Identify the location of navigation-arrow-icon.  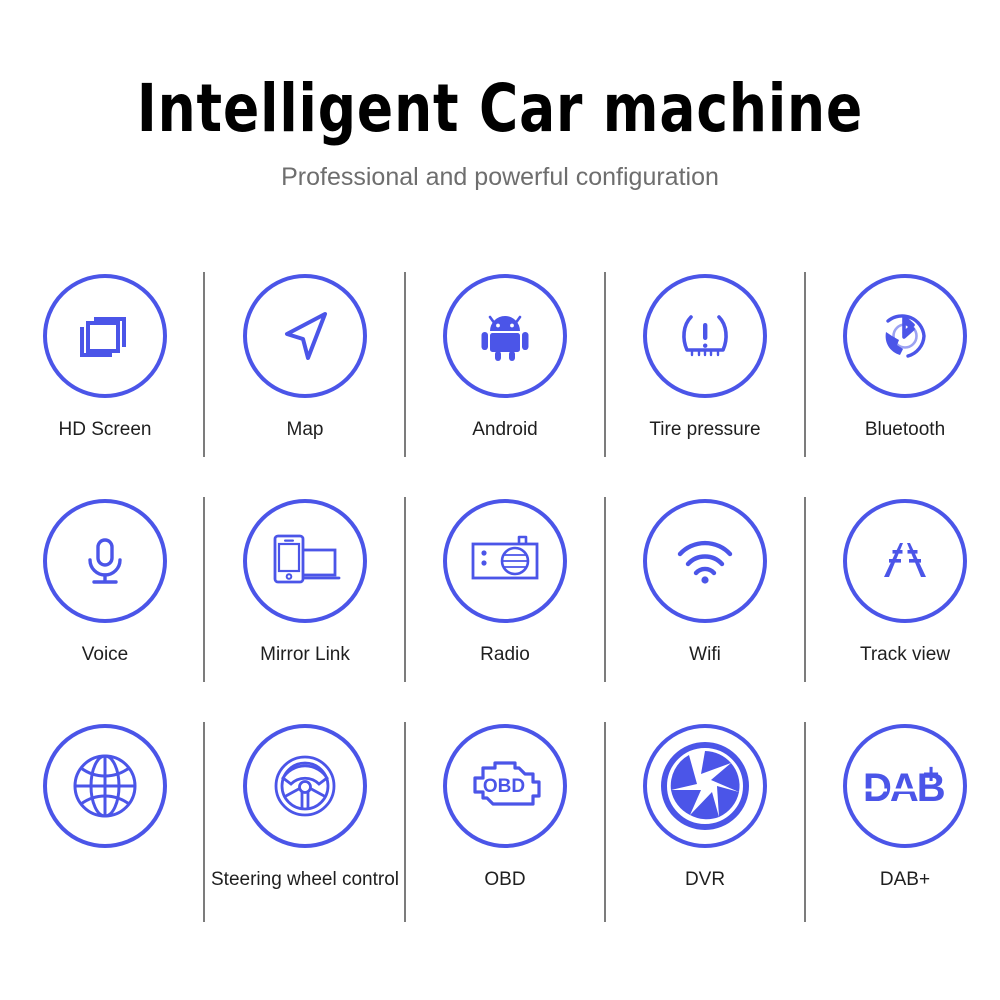
(306, 336).